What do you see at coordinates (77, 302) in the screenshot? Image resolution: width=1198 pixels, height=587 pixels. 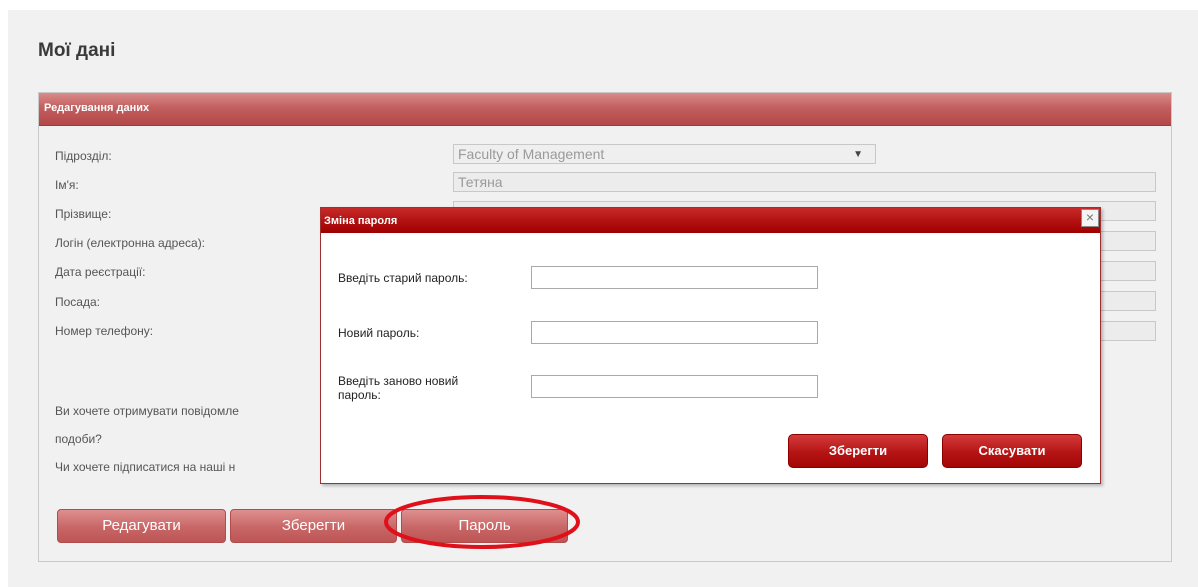 I see `position-label: Посада:` at bounding box center [77, 302].